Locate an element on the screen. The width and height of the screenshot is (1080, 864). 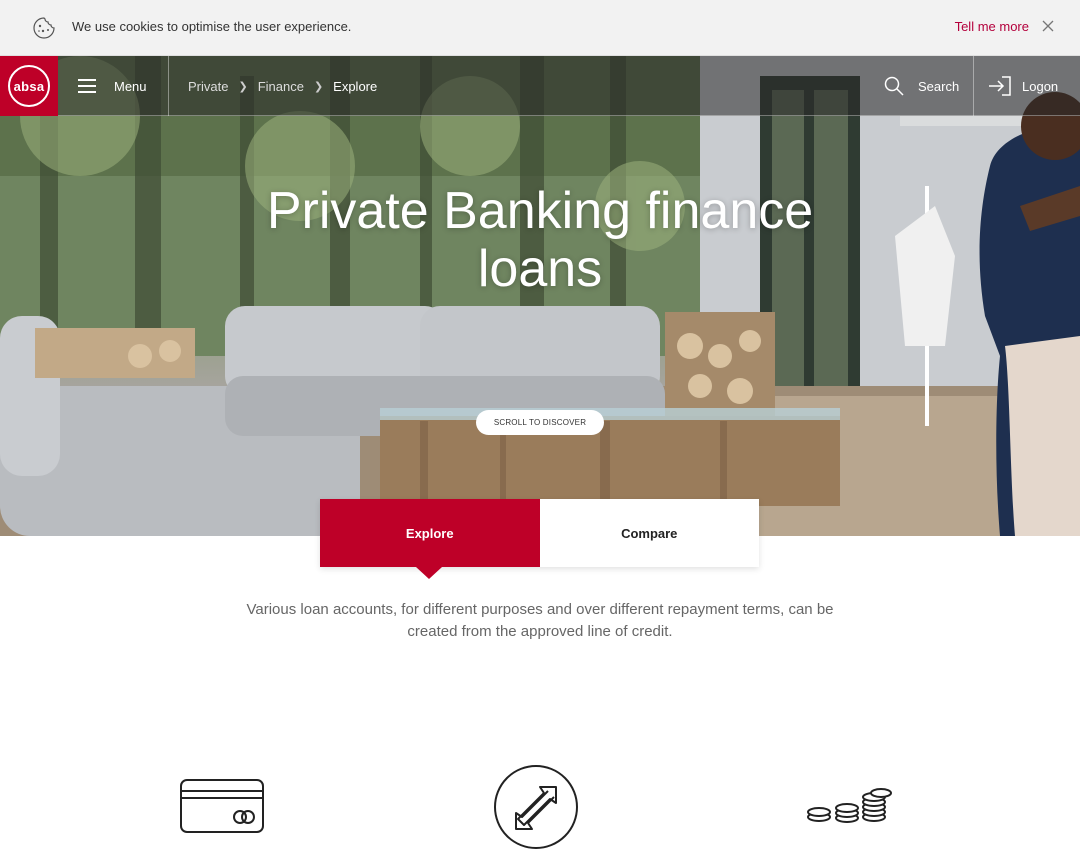
logon-icon is located at coordinates (1000, 86).